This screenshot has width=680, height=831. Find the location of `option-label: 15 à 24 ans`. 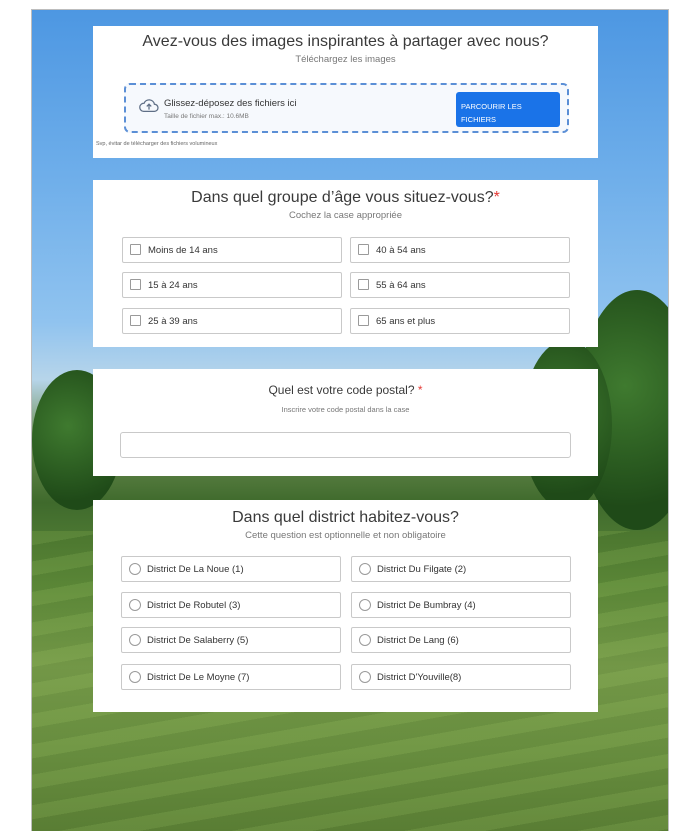

option-label: 15 à 24 ans is located at coordinates (173, 285).